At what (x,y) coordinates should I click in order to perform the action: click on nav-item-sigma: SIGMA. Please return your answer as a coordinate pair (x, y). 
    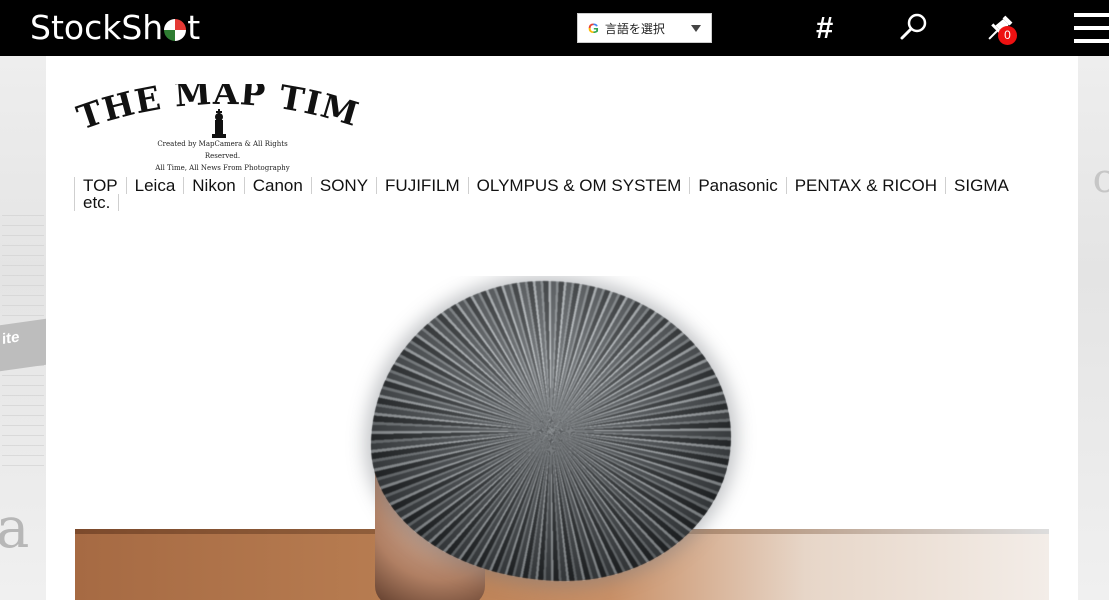
    Looking at the image, I should click on (981, 185).